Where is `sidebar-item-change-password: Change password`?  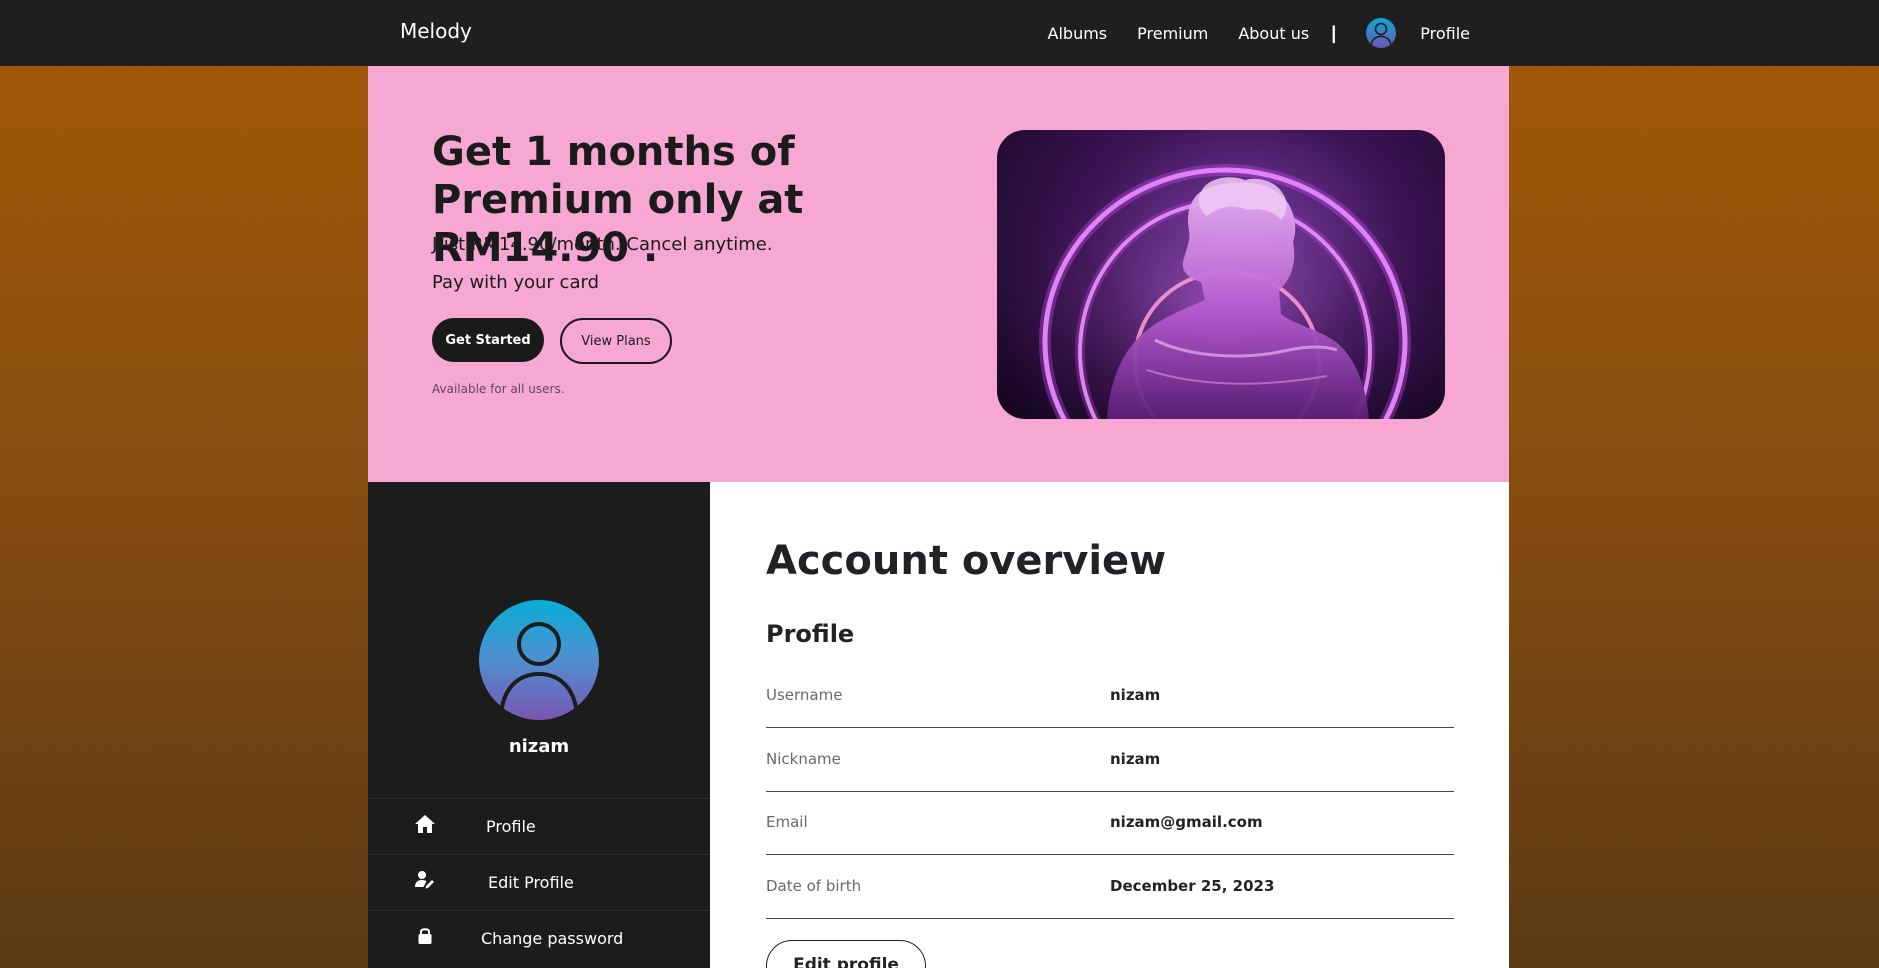
sidebar-item-change-password: Change password is located at coordinates (539, 938).